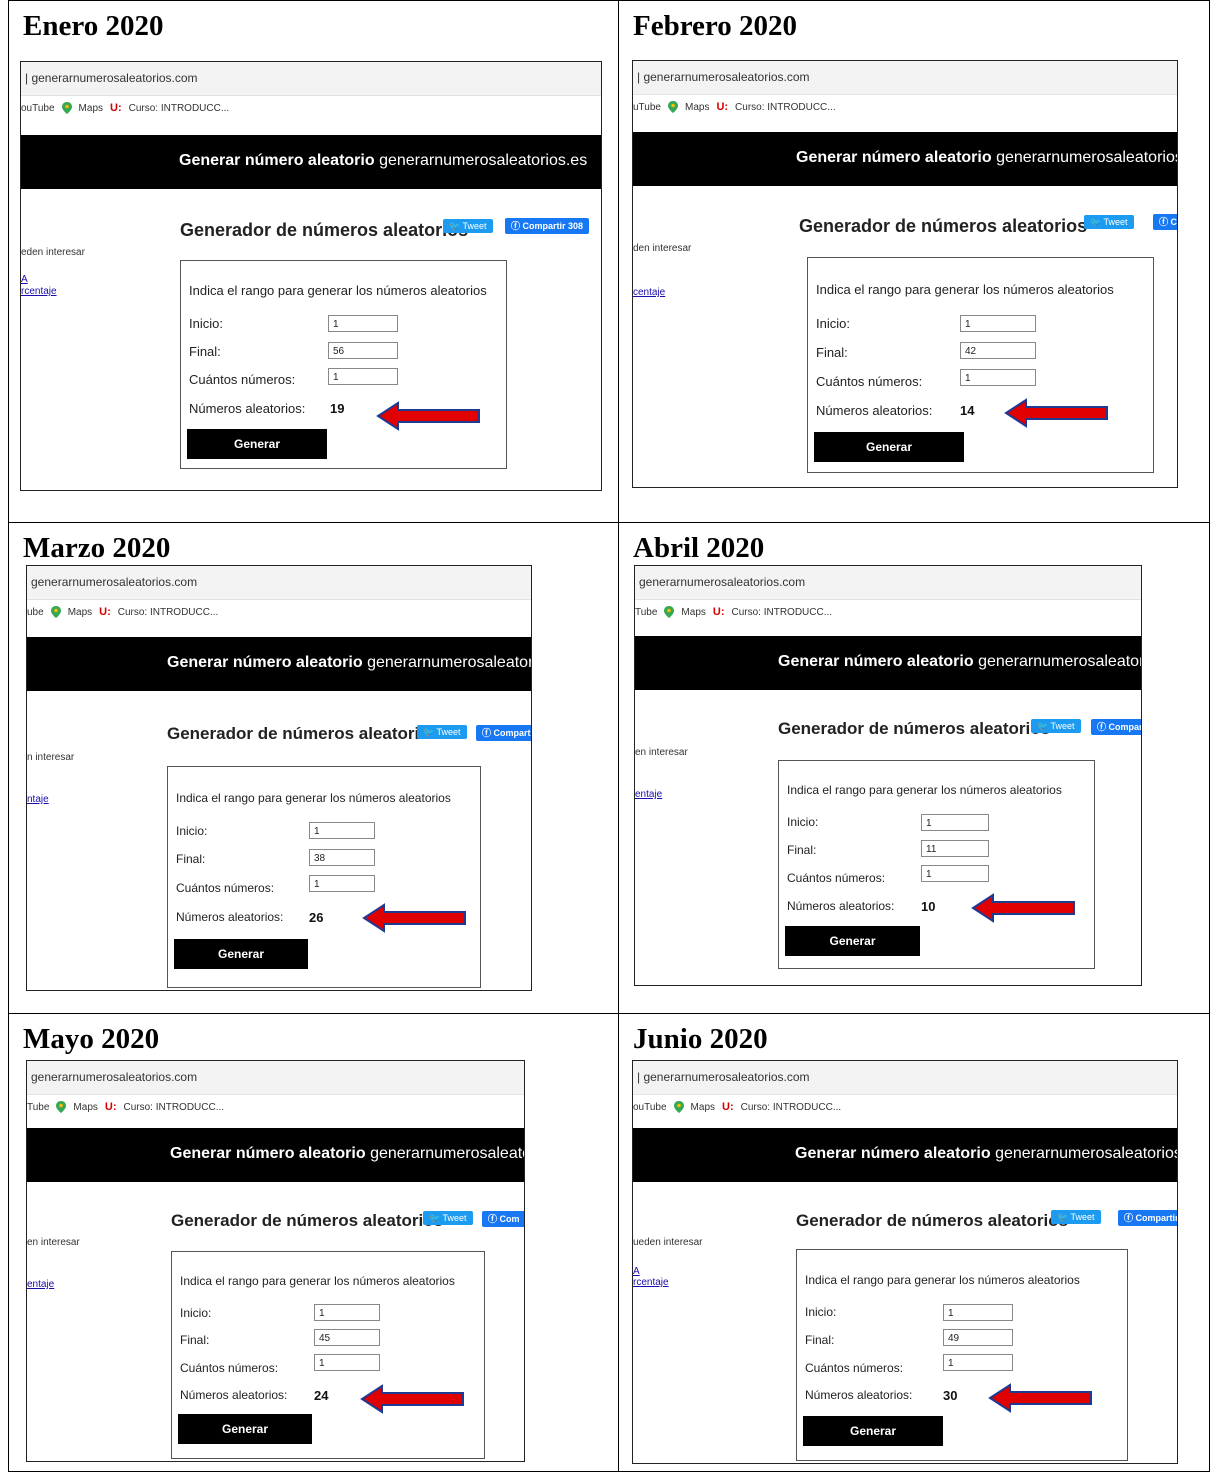  Describe the element at coordinates (978, 1337) in the screenshot. I see `final-input: 49` at that location.